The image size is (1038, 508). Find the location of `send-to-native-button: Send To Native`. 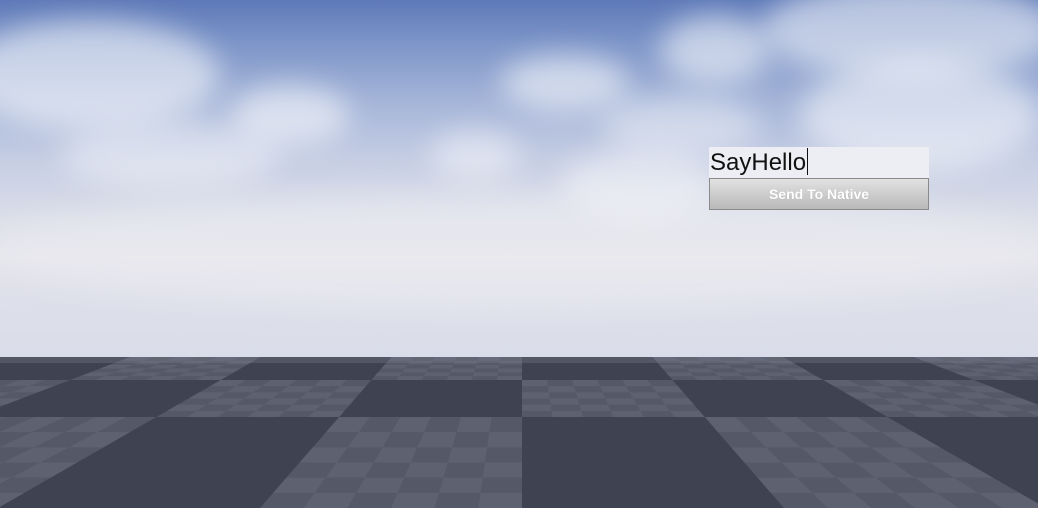

send-to-native-button: Send To Native is located at coordinates (819, 194).